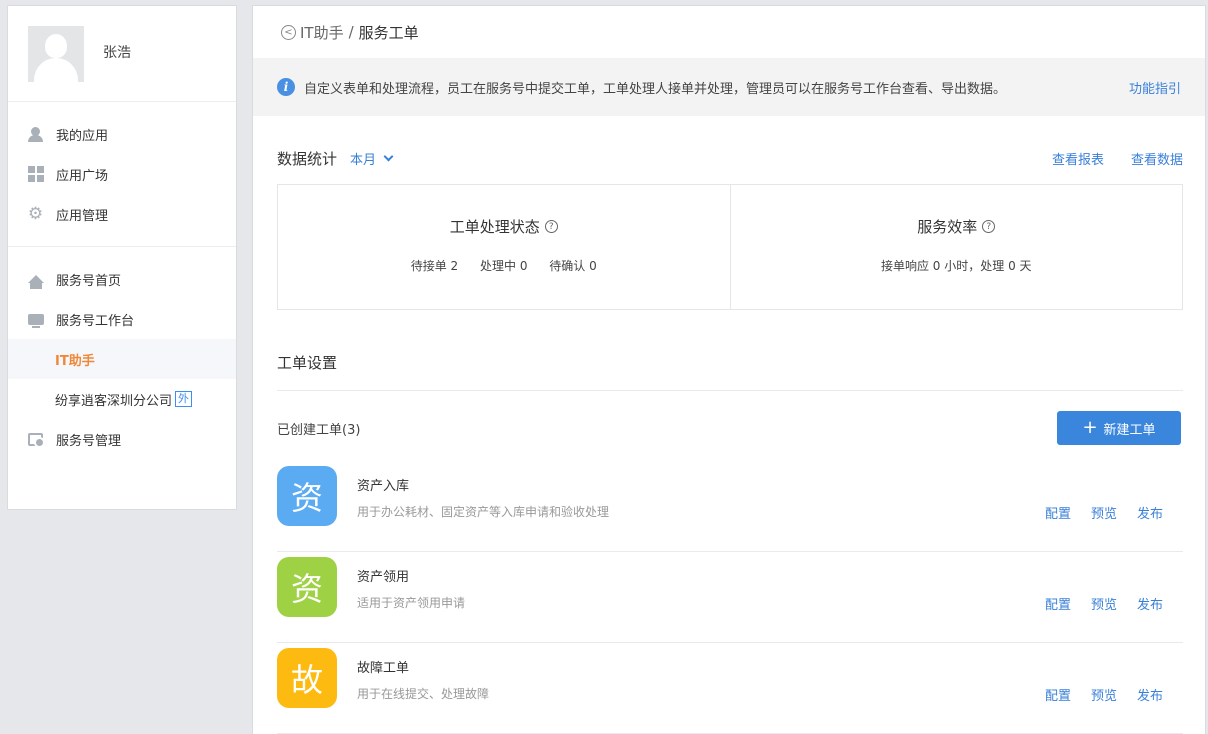 This screenshot has width=1208, height=734. What do you see at coordinates (35, 174) in the screenshot?
I see `grid-icon` at bounding box center [35, 174].